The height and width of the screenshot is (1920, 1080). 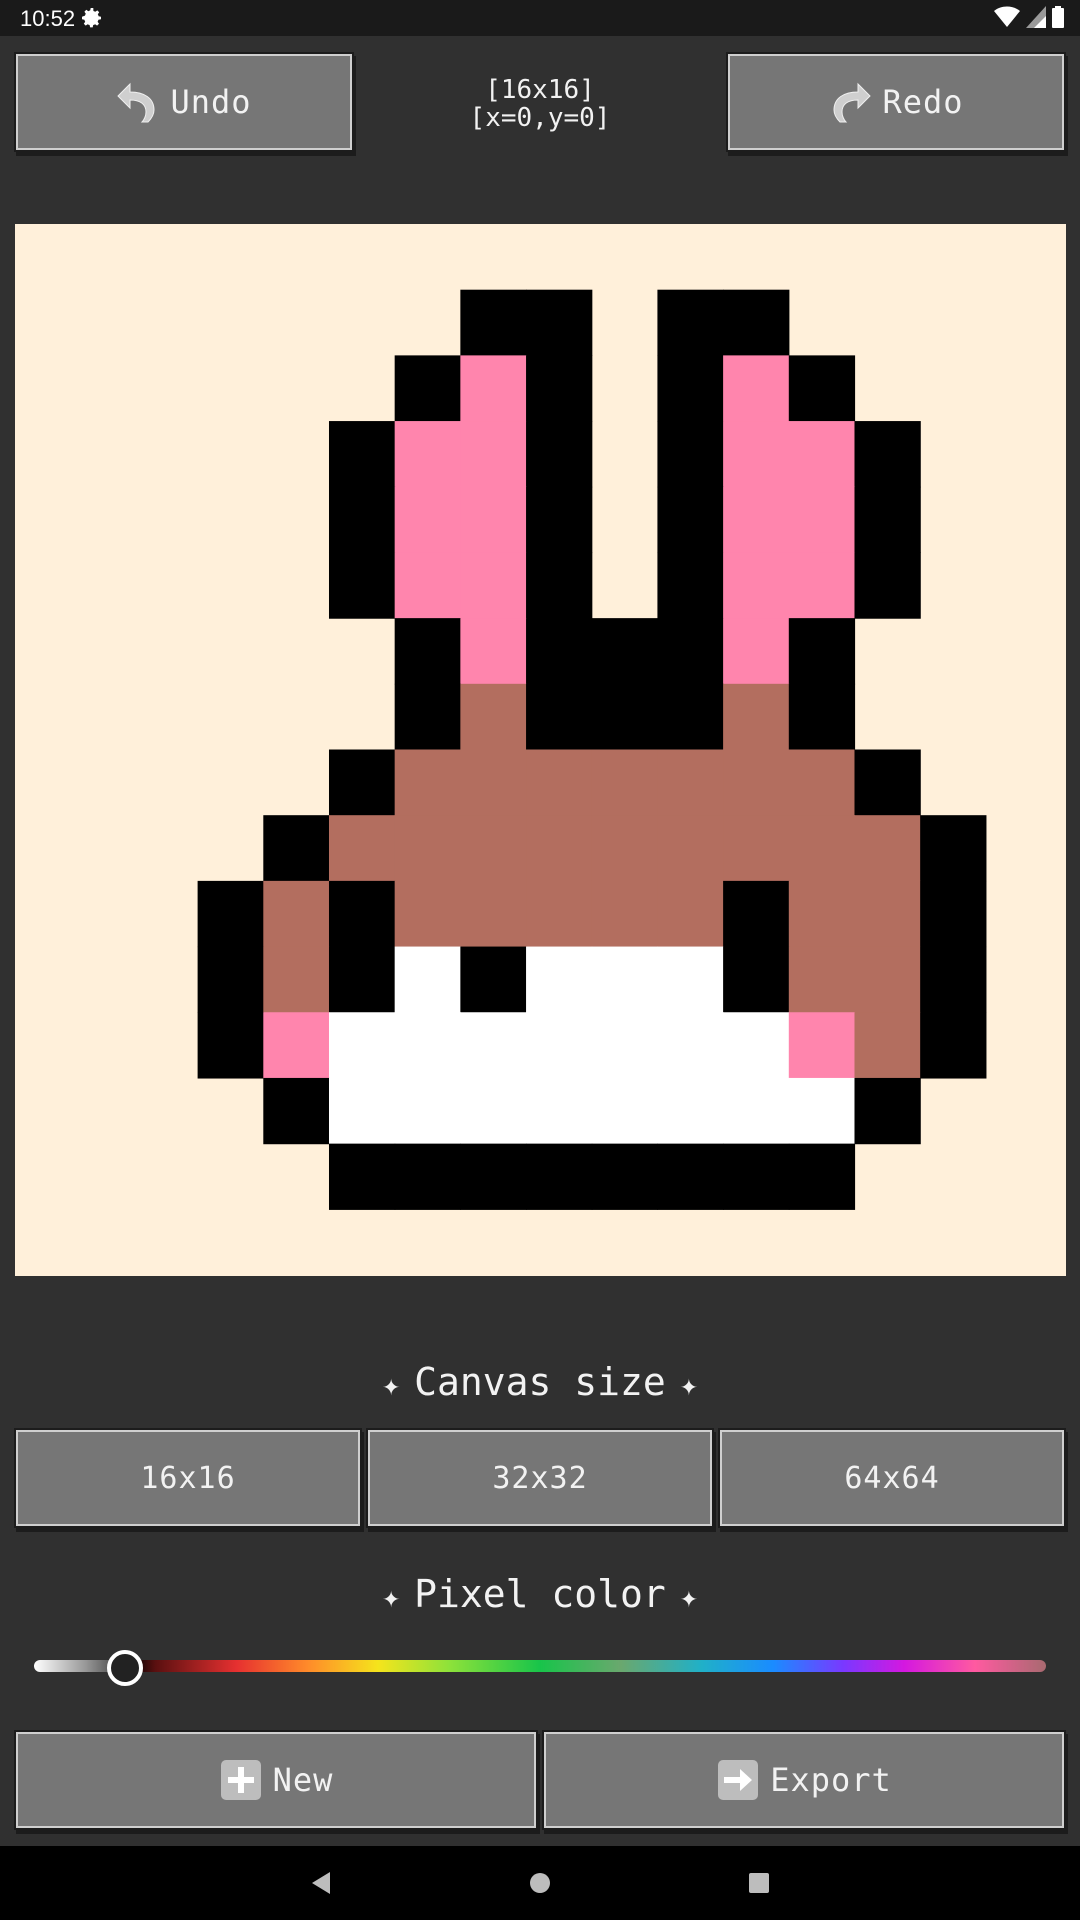 What do you see at coordinates (540, 1666) in the screenshot?
I see `color-slider-track` at bounding box center [540, 1666].